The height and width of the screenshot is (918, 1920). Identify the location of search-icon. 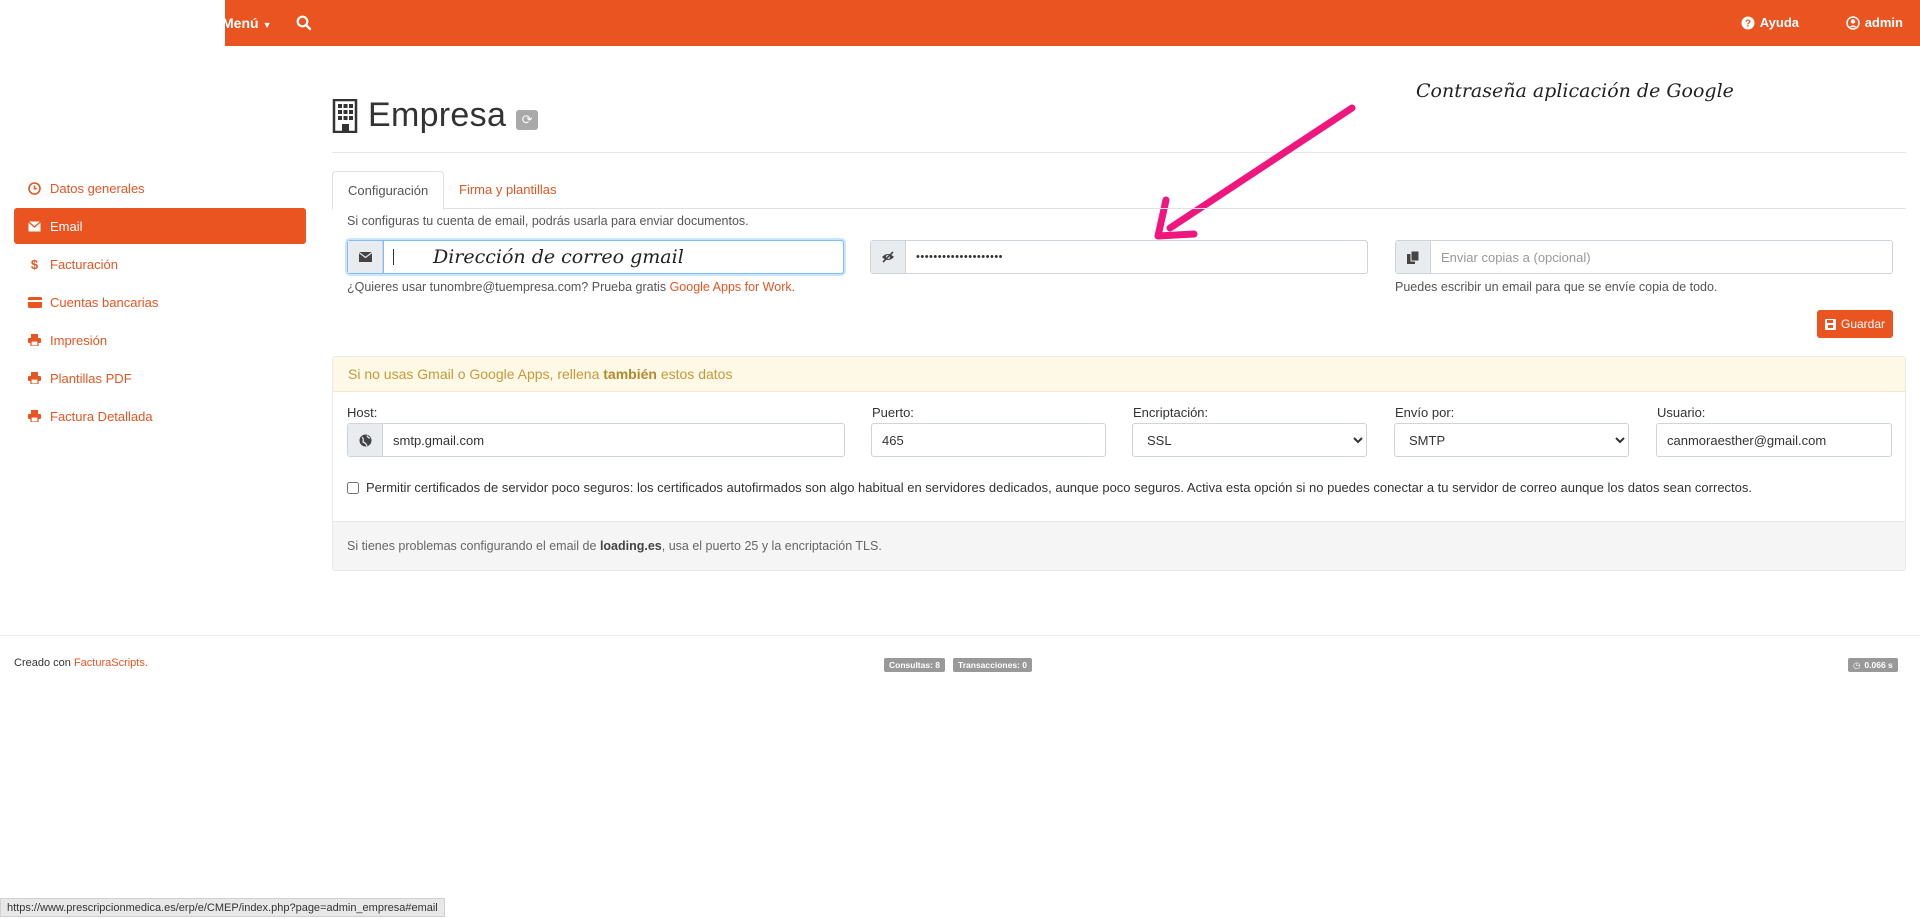
(304, 23).